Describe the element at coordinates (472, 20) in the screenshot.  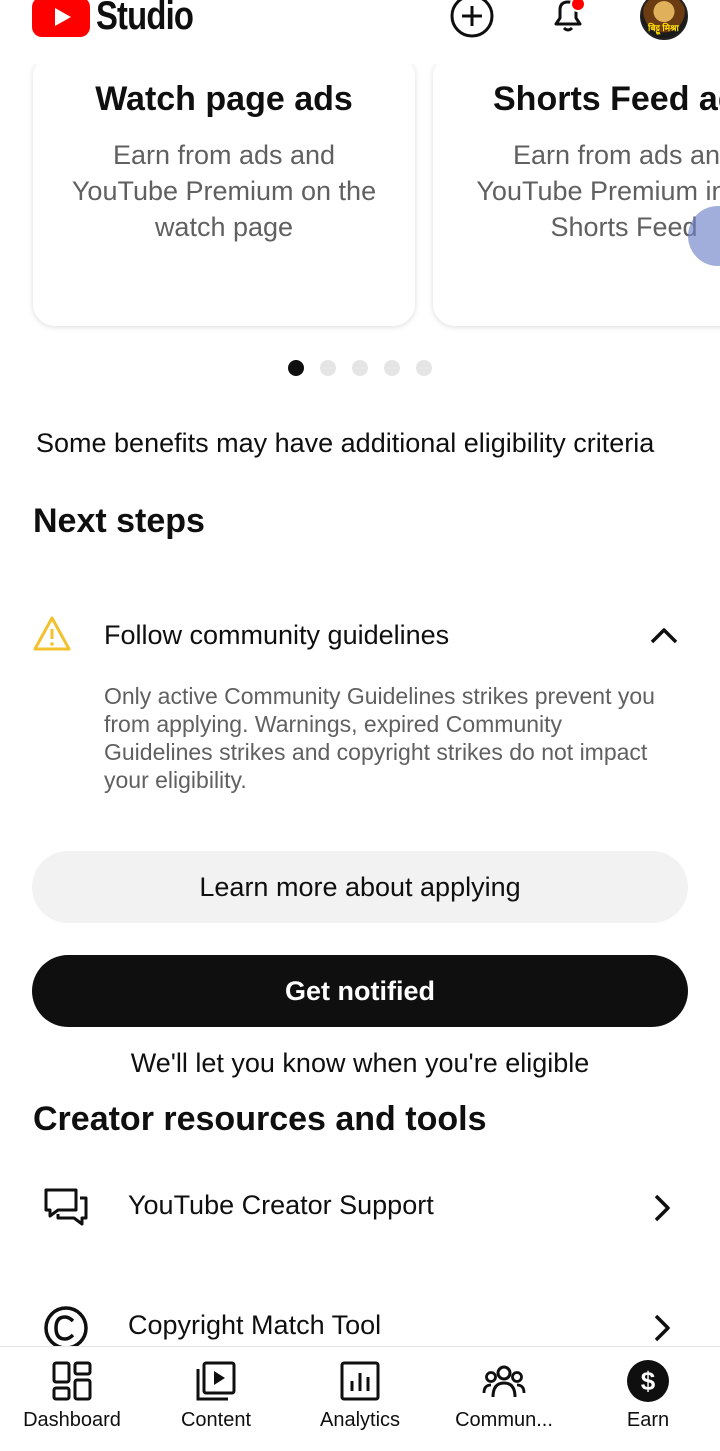
I see `create-plus-icon` at that location.